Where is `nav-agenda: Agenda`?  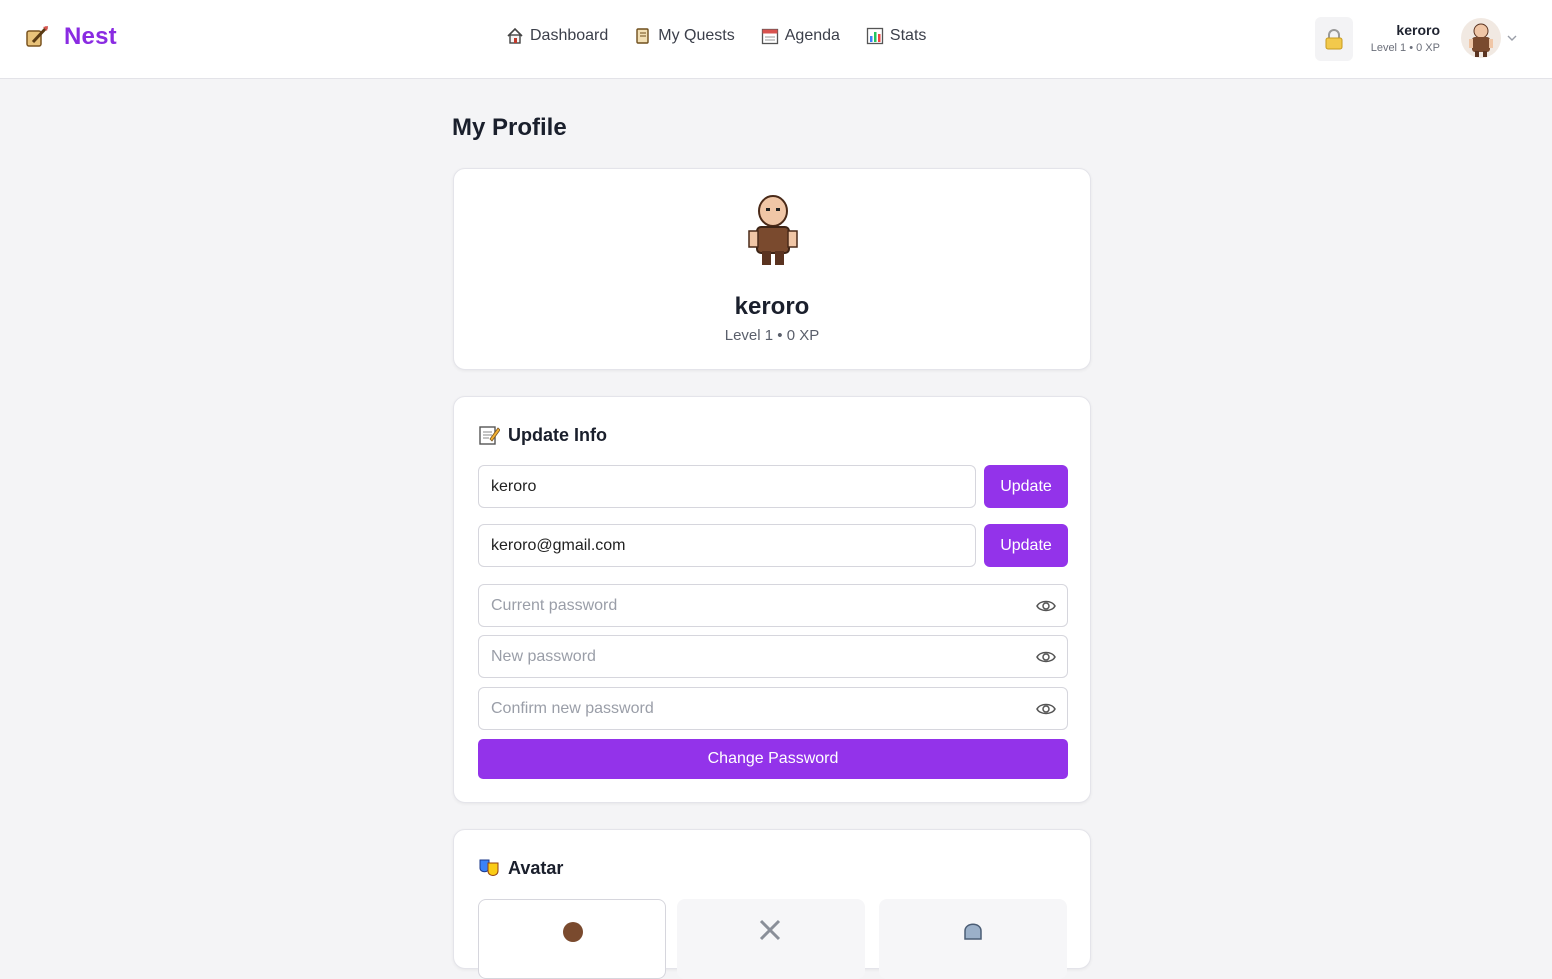 nav-agenda: Agenda is located at coordinates (800, 36).